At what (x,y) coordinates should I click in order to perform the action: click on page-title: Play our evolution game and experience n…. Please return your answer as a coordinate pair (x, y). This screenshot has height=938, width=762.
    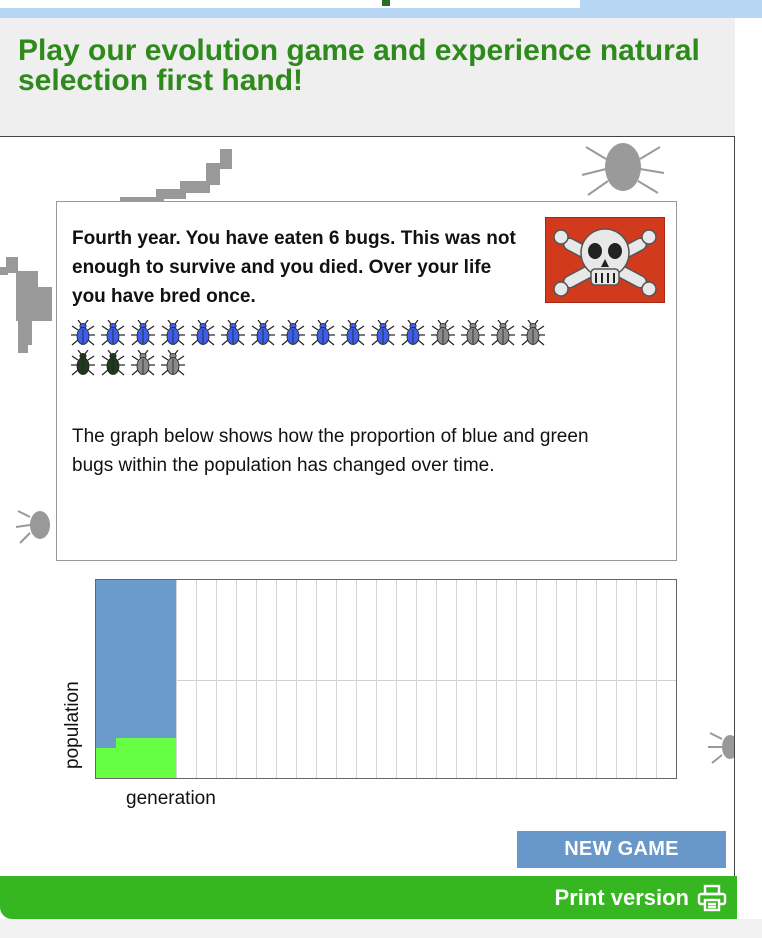
    Looking at the image, I should click on (359, 65).